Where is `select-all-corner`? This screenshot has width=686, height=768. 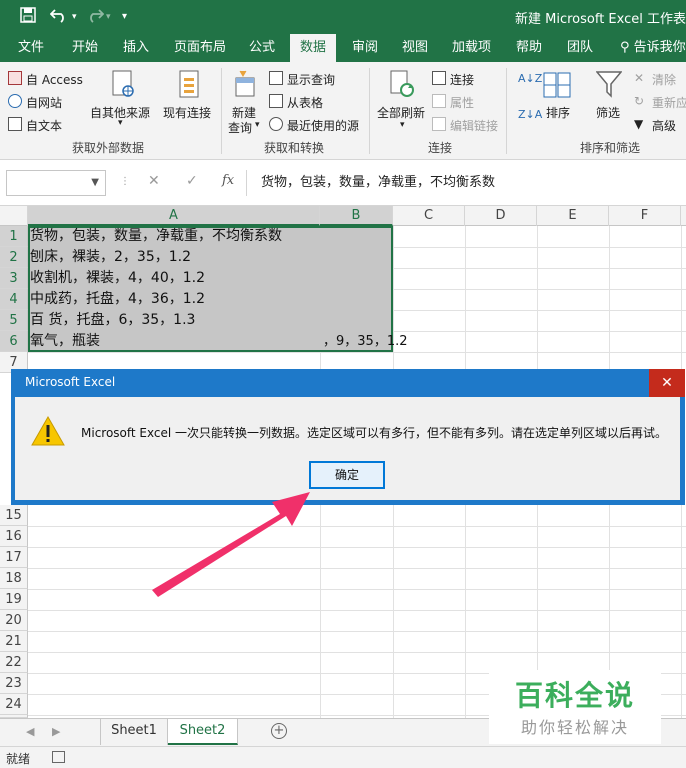 select-all-corner is located at coordinates (14, 216).